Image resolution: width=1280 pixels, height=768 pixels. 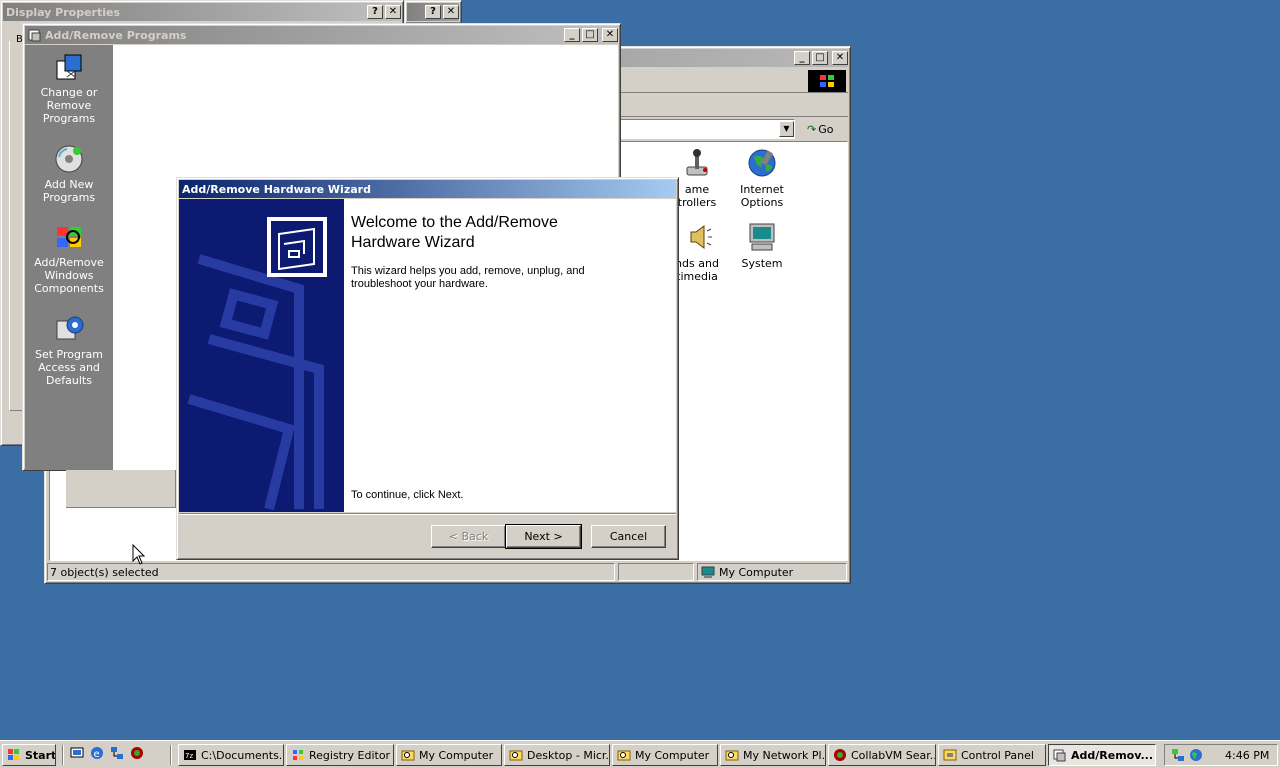 What do you see at coordinates (117, 753) in the screenshot?
I see `network-icon` at bounding box center [117, 753].